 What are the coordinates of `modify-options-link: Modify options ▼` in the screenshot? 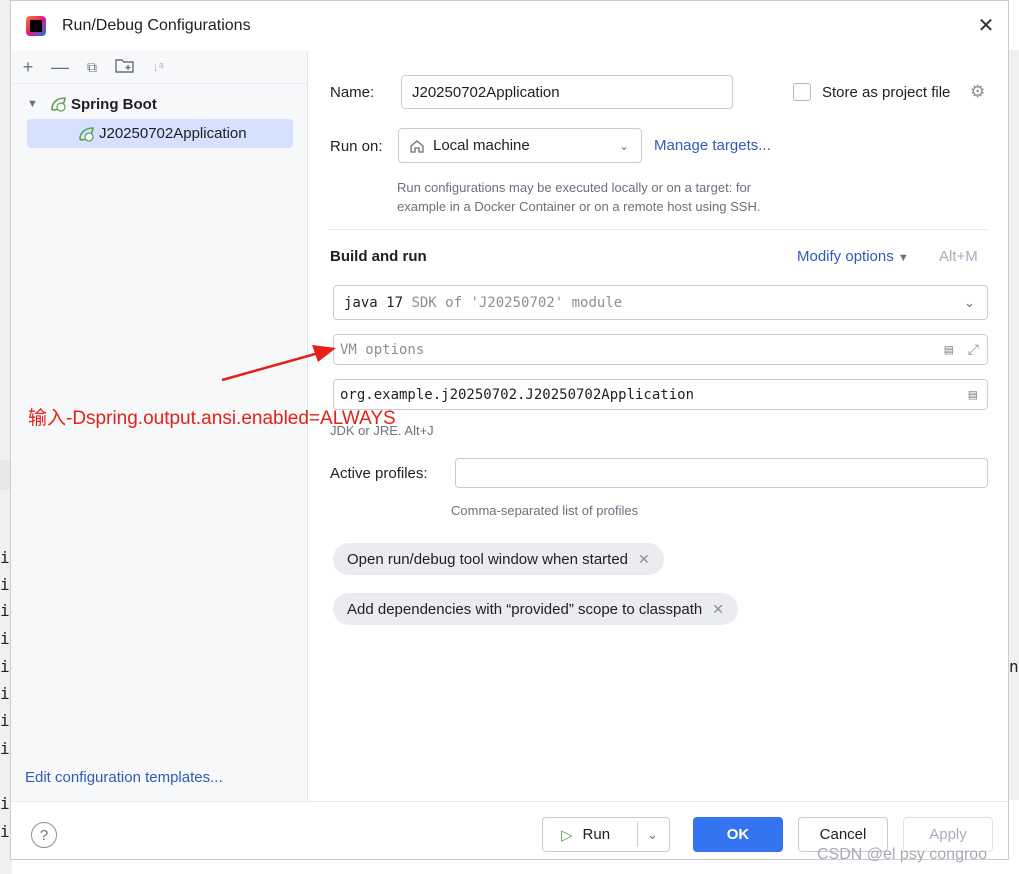 It's located at (853, 256).